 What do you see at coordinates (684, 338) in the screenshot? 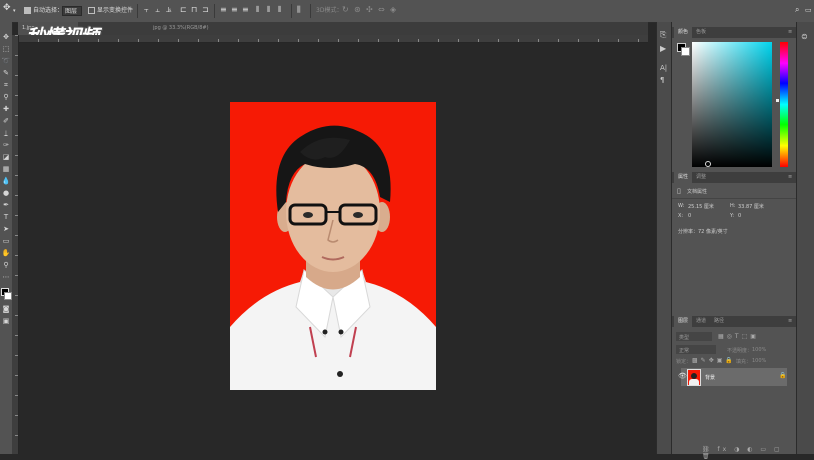
I see `filter-kind-label: 类型` at bounding box center [684, 338].